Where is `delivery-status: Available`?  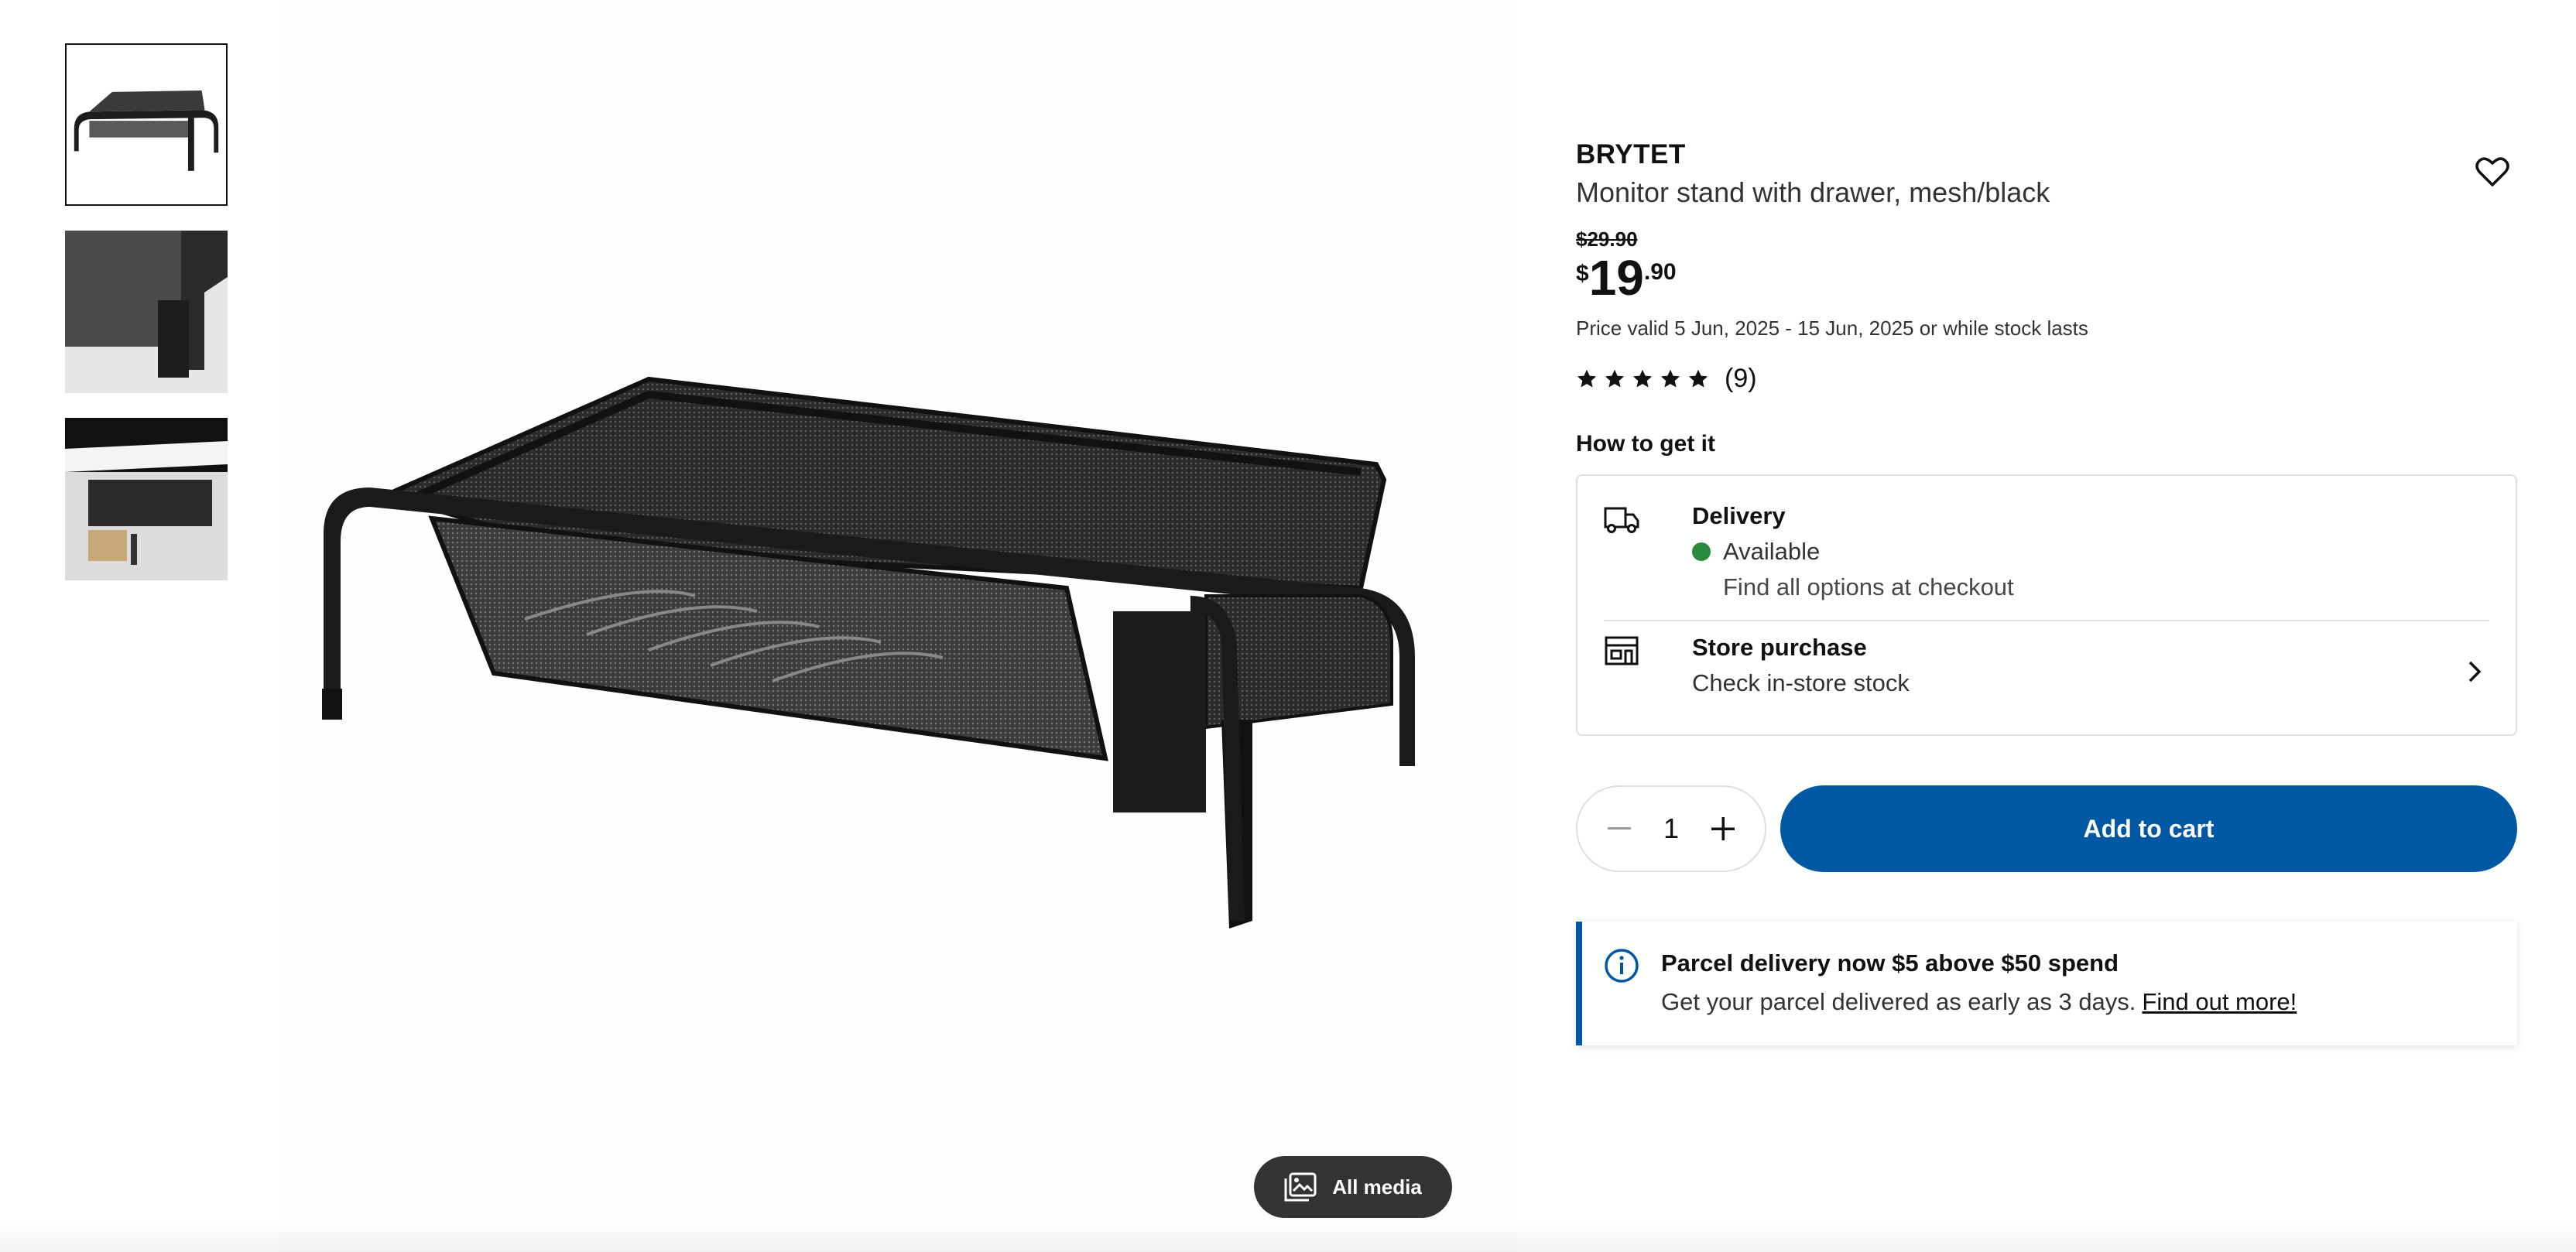
delivery-status: Available is located at coordinates (1756, 552).